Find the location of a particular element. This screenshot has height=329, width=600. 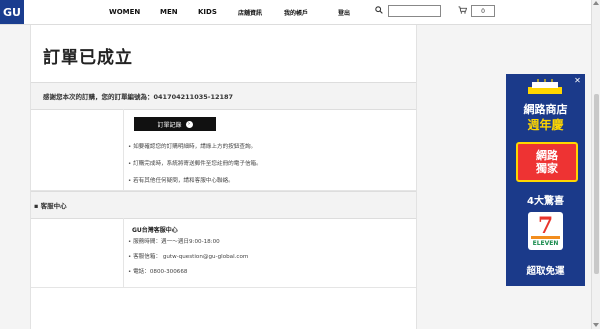

service-title: GU台灣客服中心 is located at coordinates (155, 230).